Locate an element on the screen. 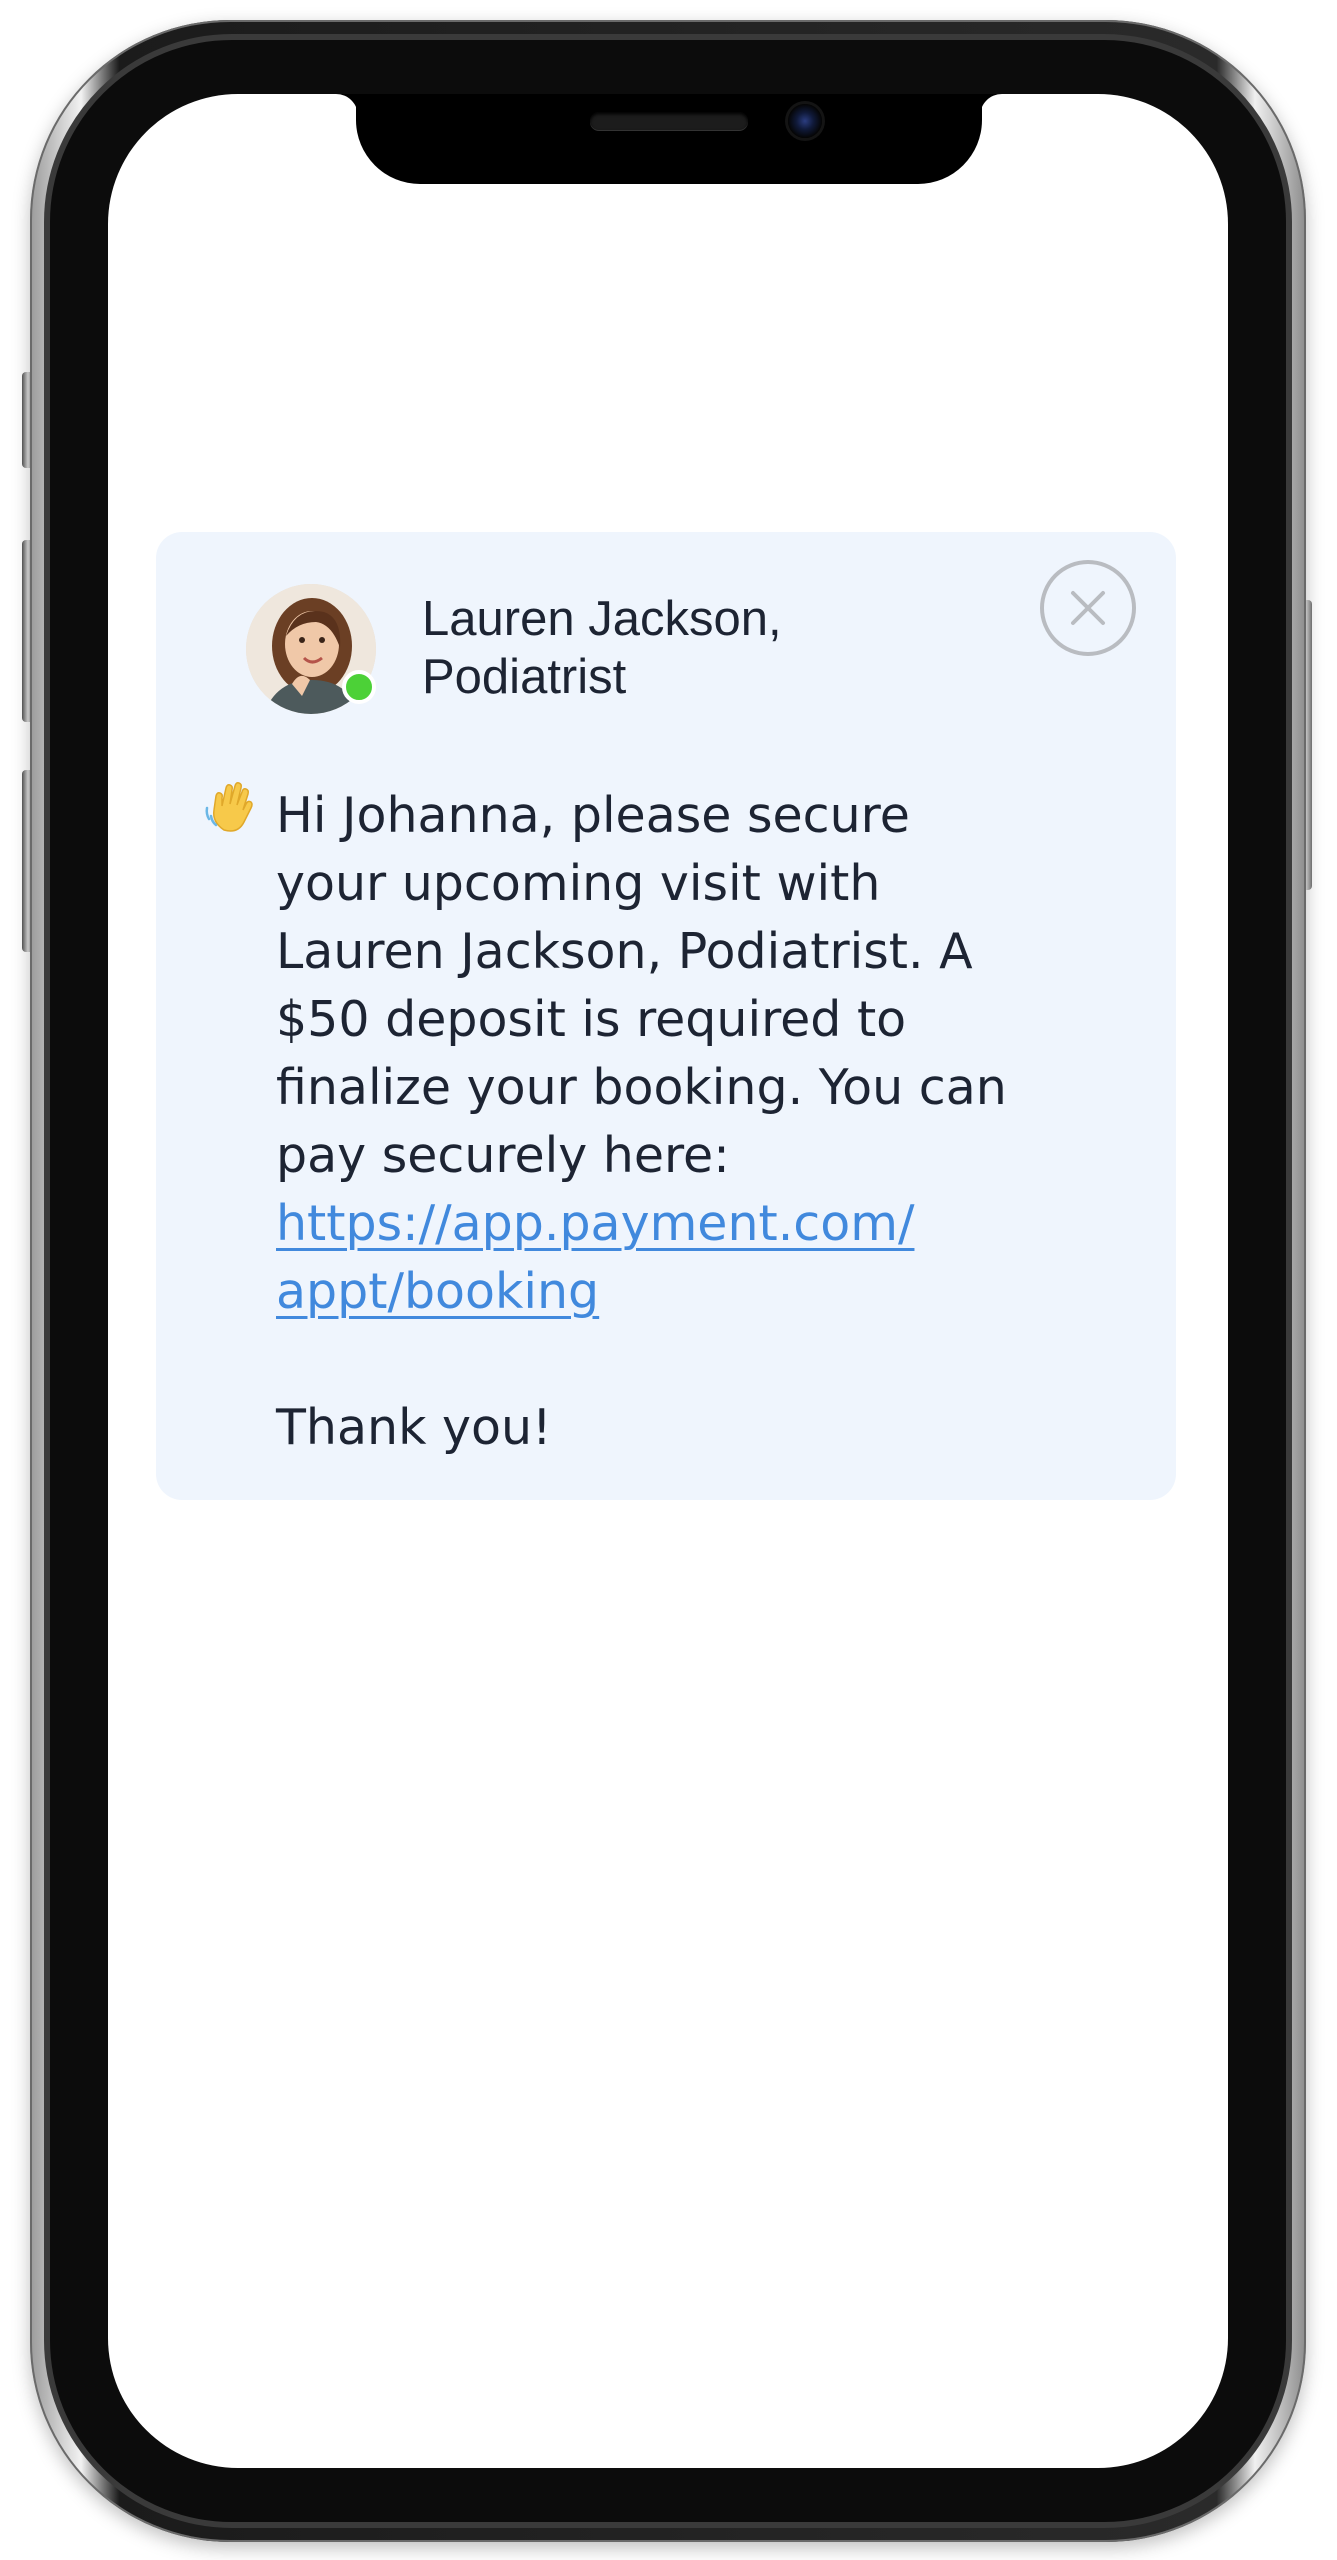  message-text-line: your upcoming visit with is located at coordinates (578, 883).